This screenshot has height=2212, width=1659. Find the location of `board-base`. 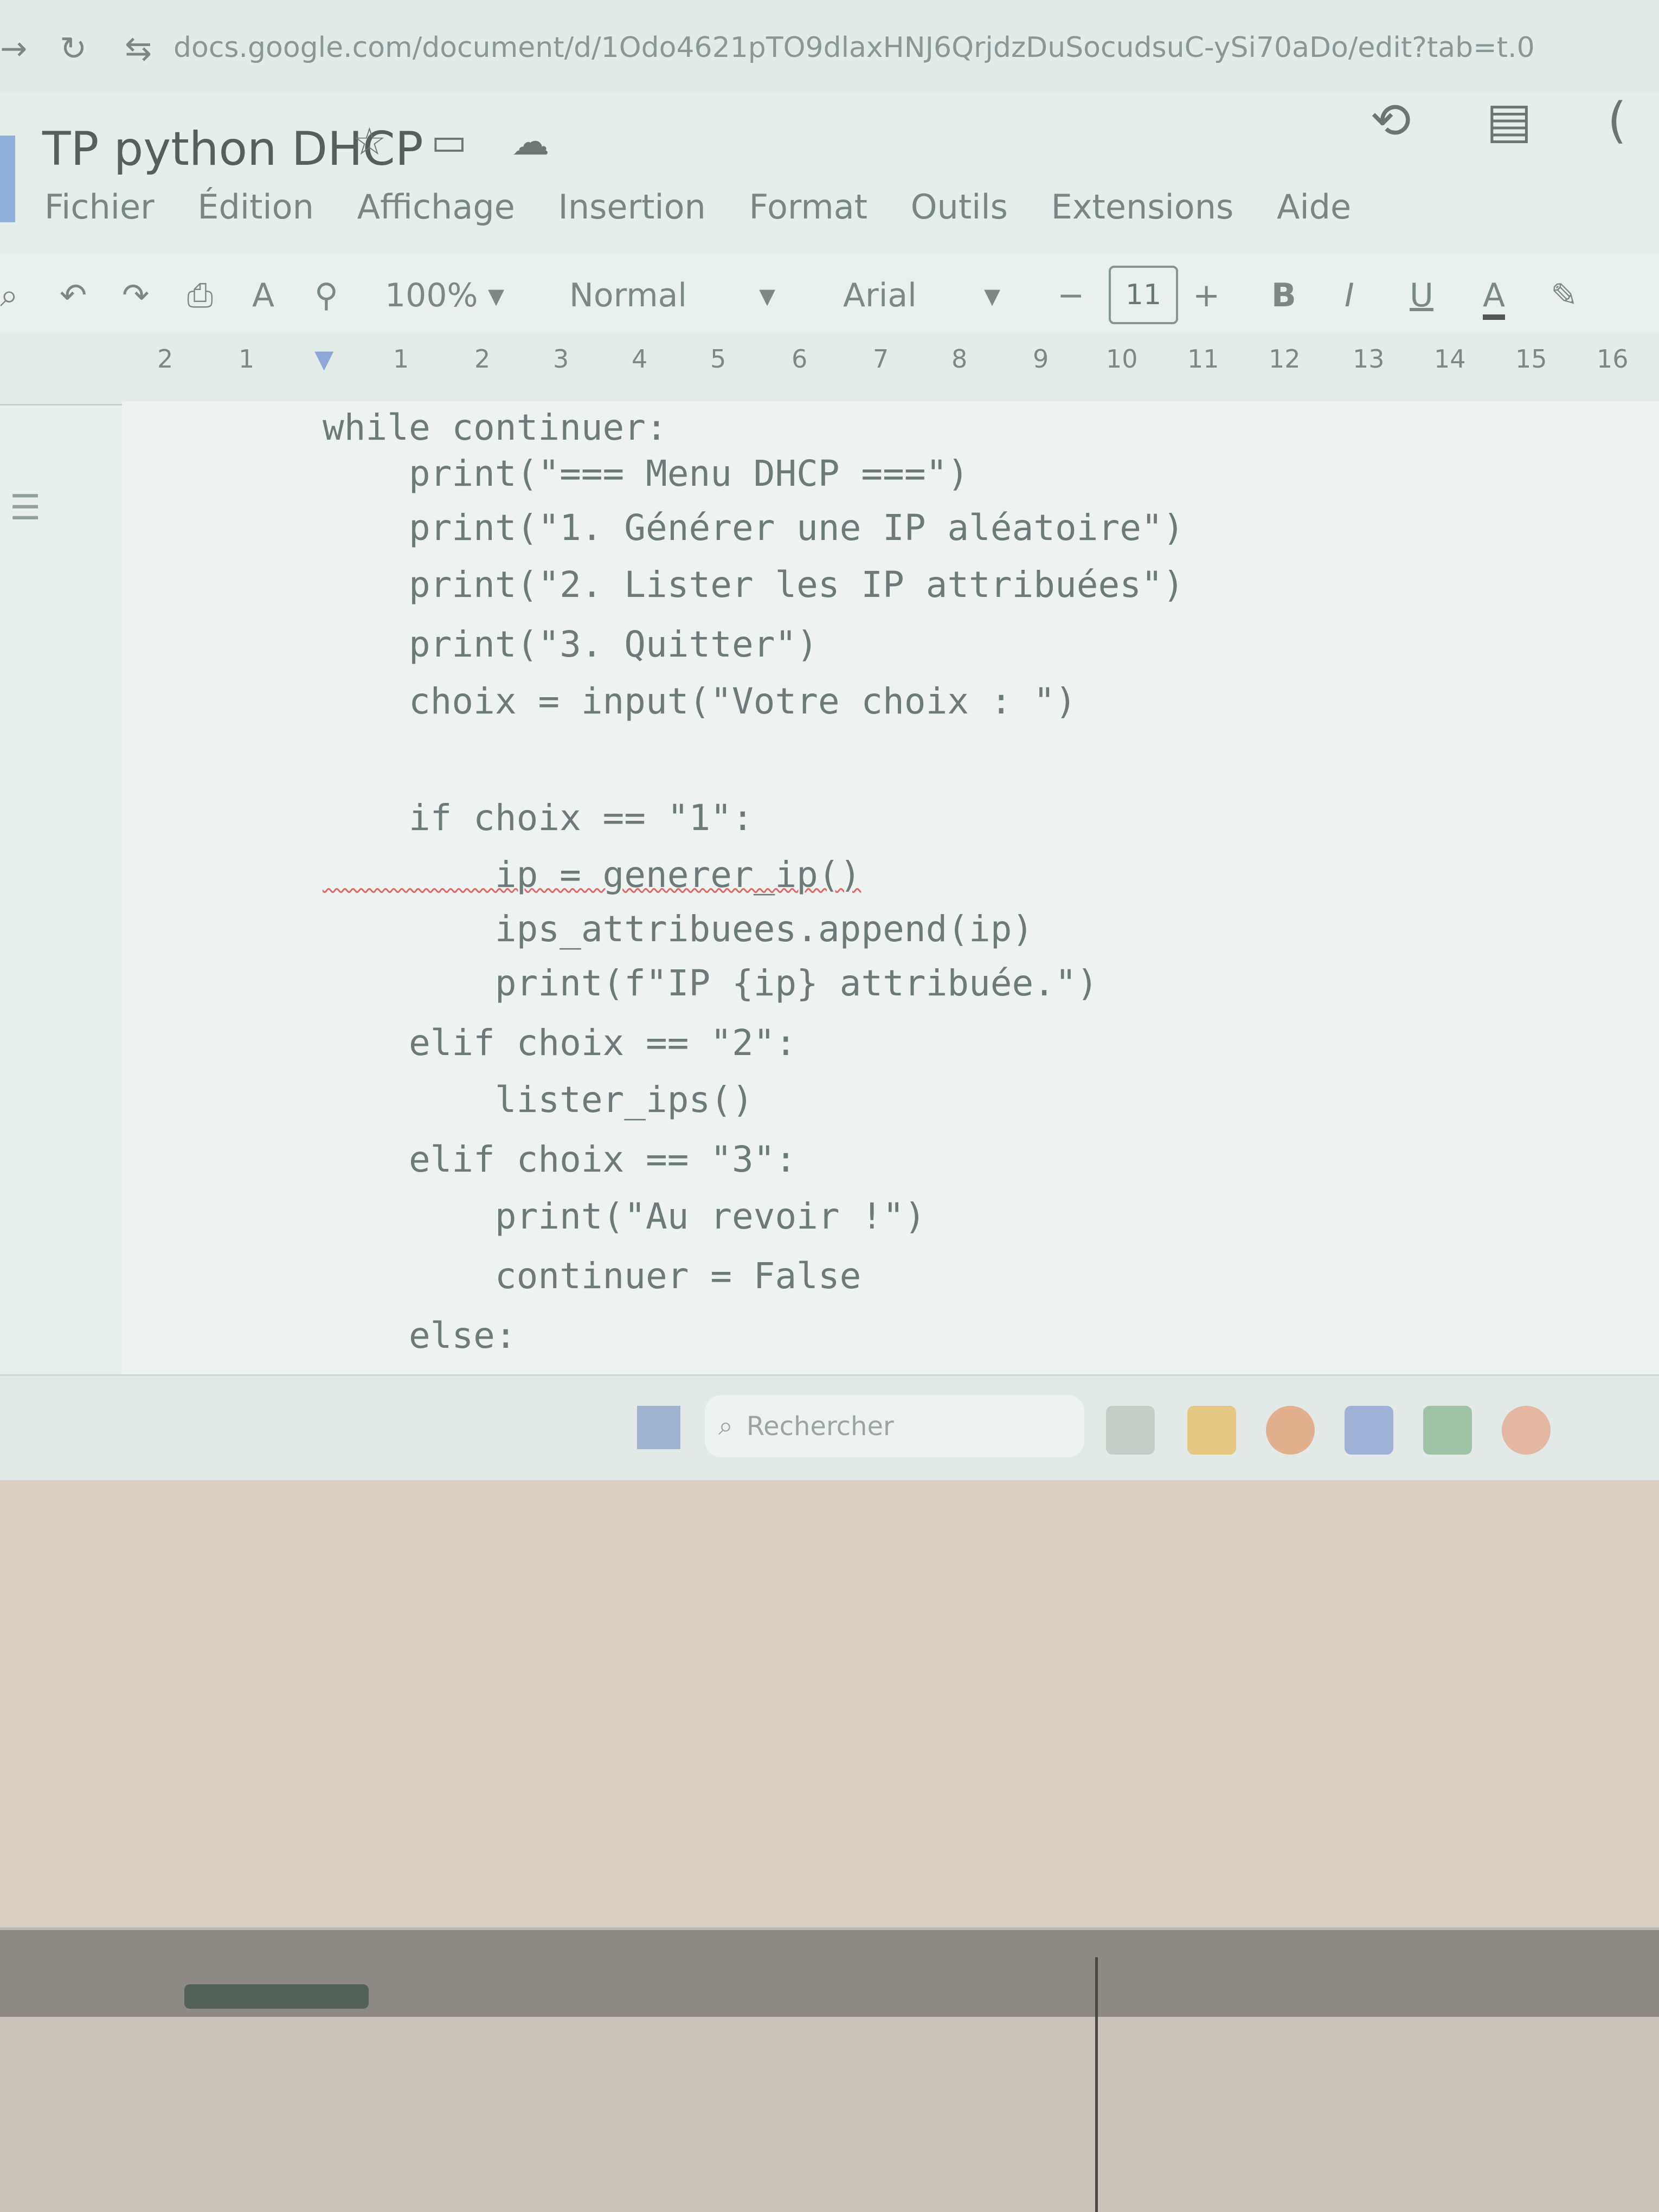

board-base is located at coordinates (829, 2114).